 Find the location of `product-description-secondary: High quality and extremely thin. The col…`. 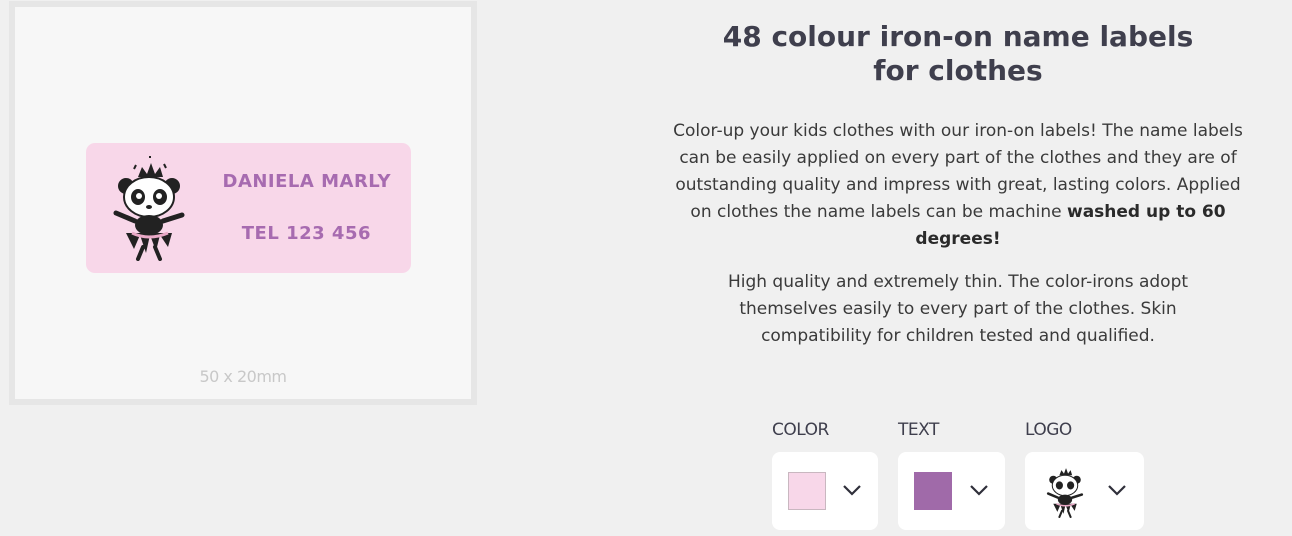

product-description-secondary: High quality and extremely thin. The col… is located at coordinates (958, 309).